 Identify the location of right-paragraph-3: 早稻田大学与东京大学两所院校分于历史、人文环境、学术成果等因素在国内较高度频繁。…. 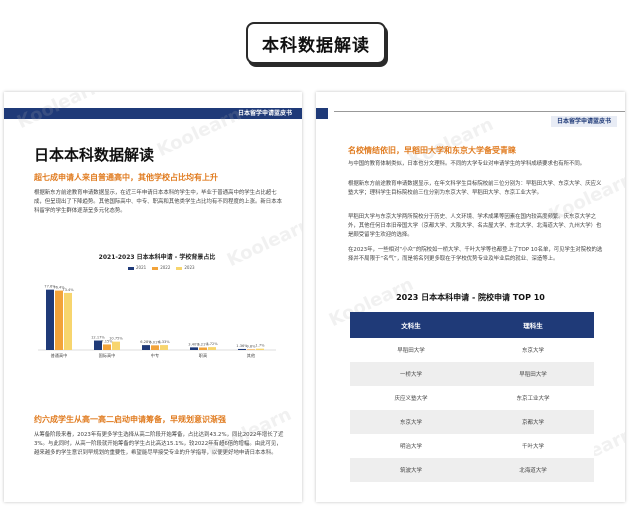
(475, 226).